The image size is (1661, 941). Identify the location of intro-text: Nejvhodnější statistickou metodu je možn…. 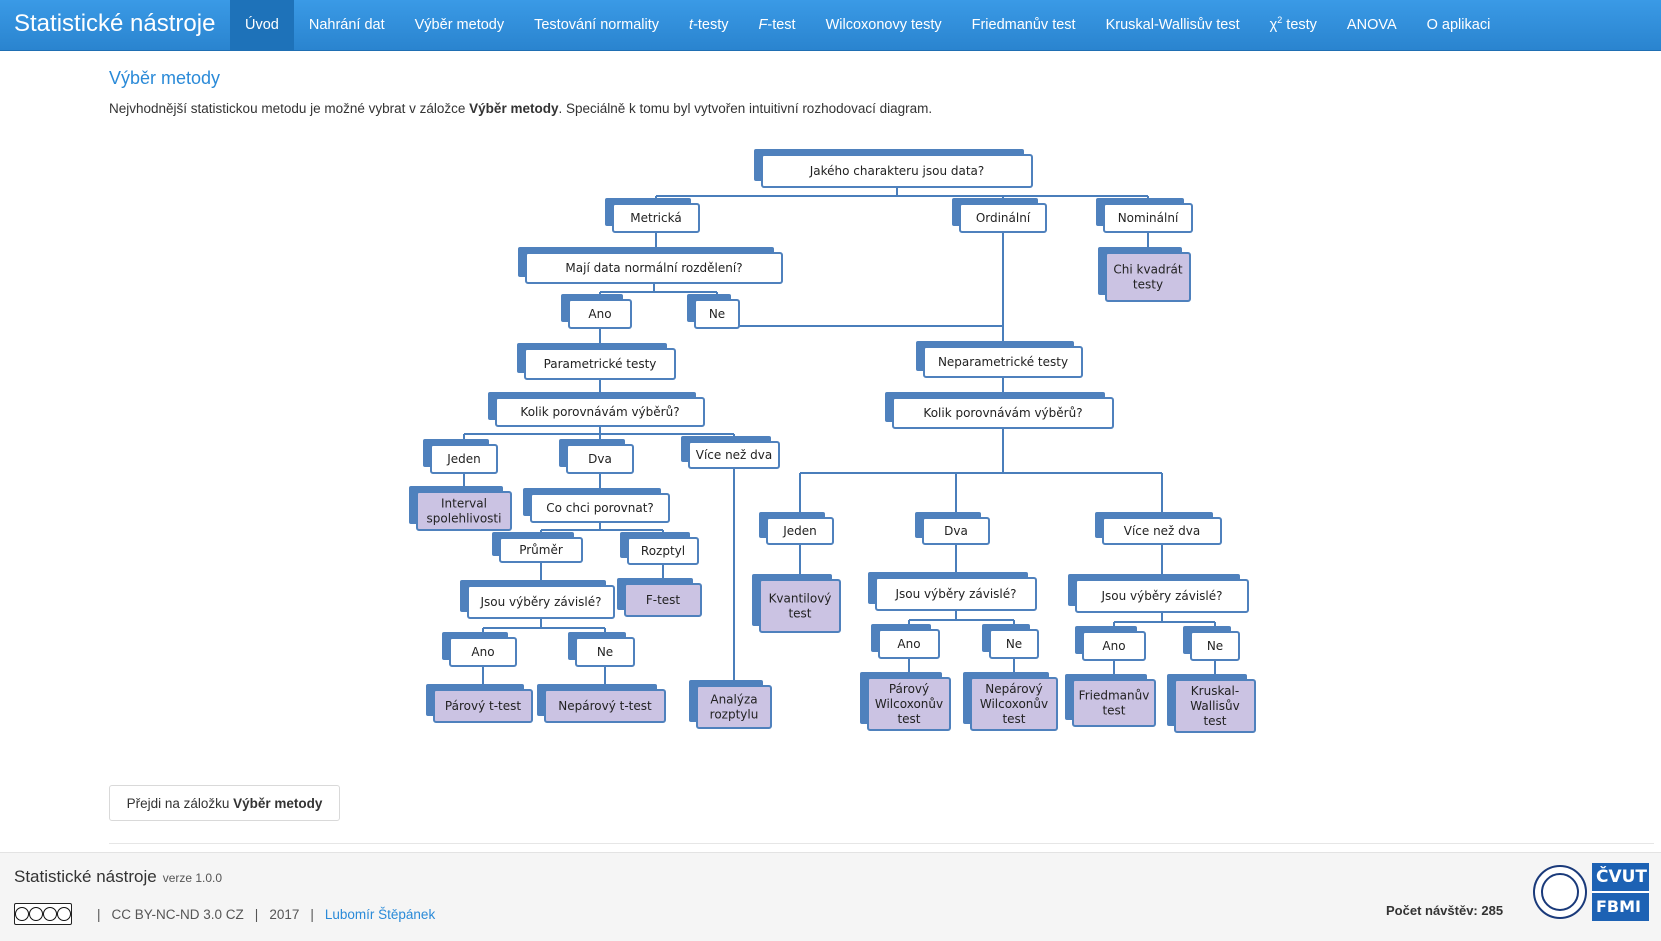
(521, 108).